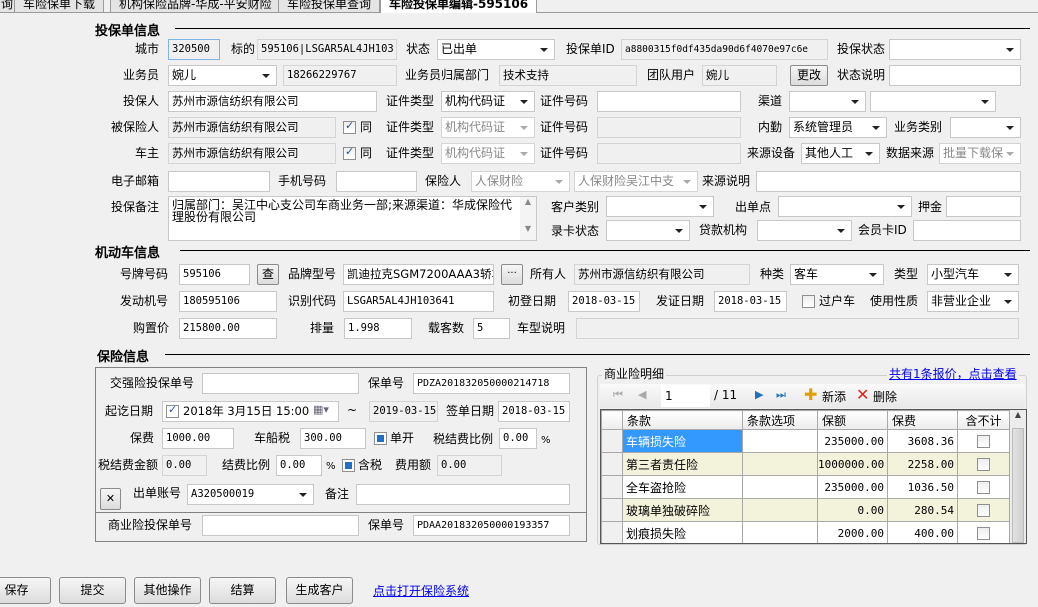 The height and width of the screenshot is (607, 1038). Describe the element at coordinates (214, 274) in the screenshot. I see `plate-input: 595106` at that location.